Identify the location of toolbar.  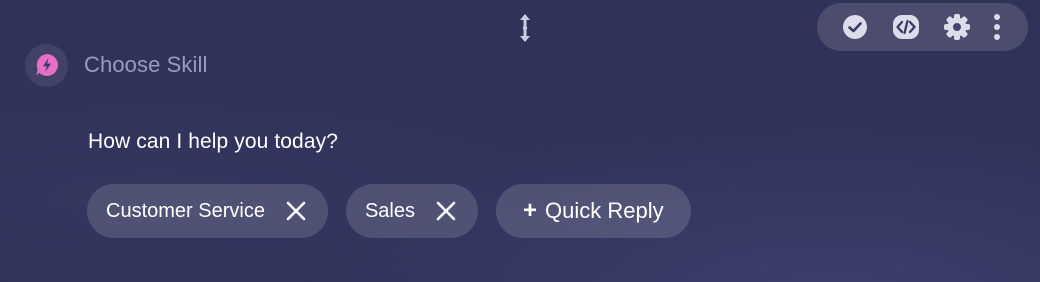
(922, 27).